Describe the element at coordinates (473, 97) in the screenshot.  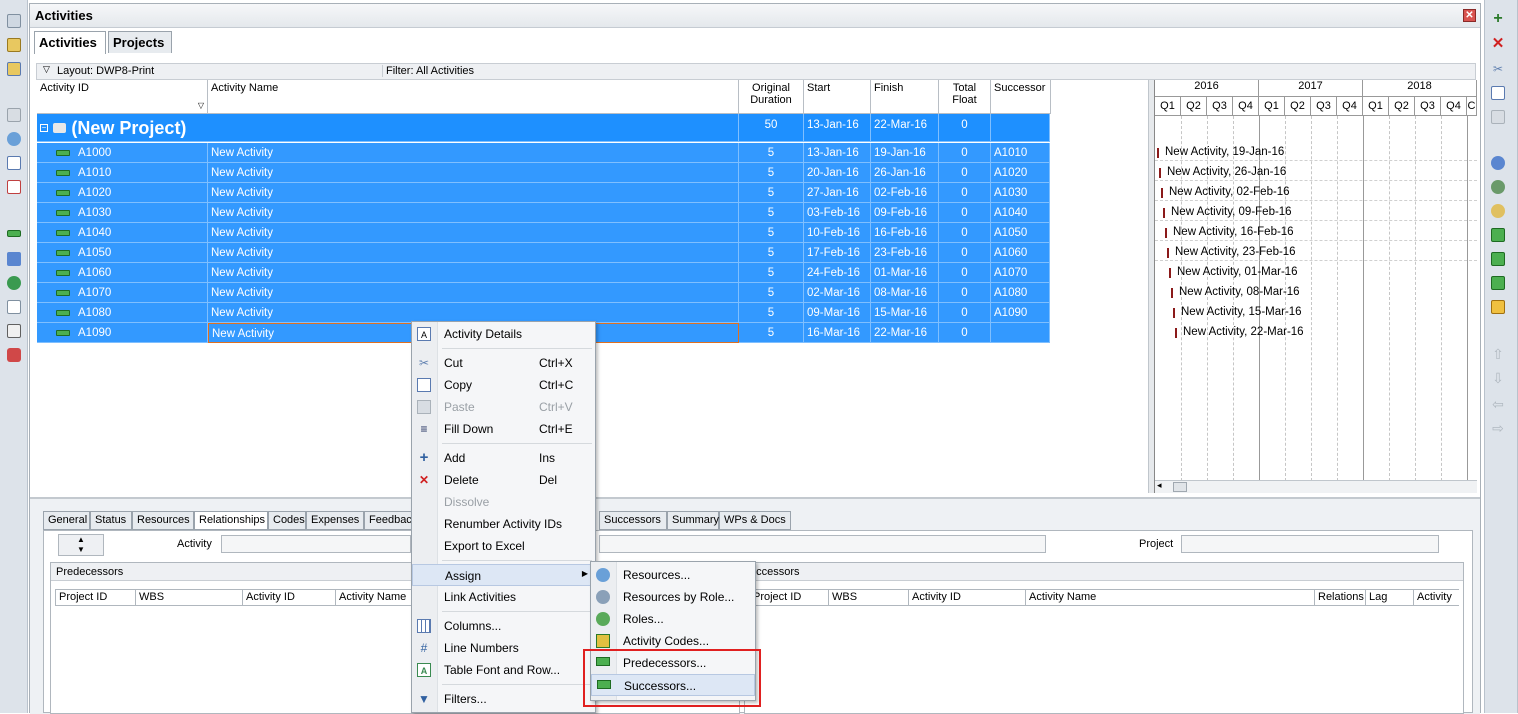
I see `col-activity-name: Activity Name` at that location.